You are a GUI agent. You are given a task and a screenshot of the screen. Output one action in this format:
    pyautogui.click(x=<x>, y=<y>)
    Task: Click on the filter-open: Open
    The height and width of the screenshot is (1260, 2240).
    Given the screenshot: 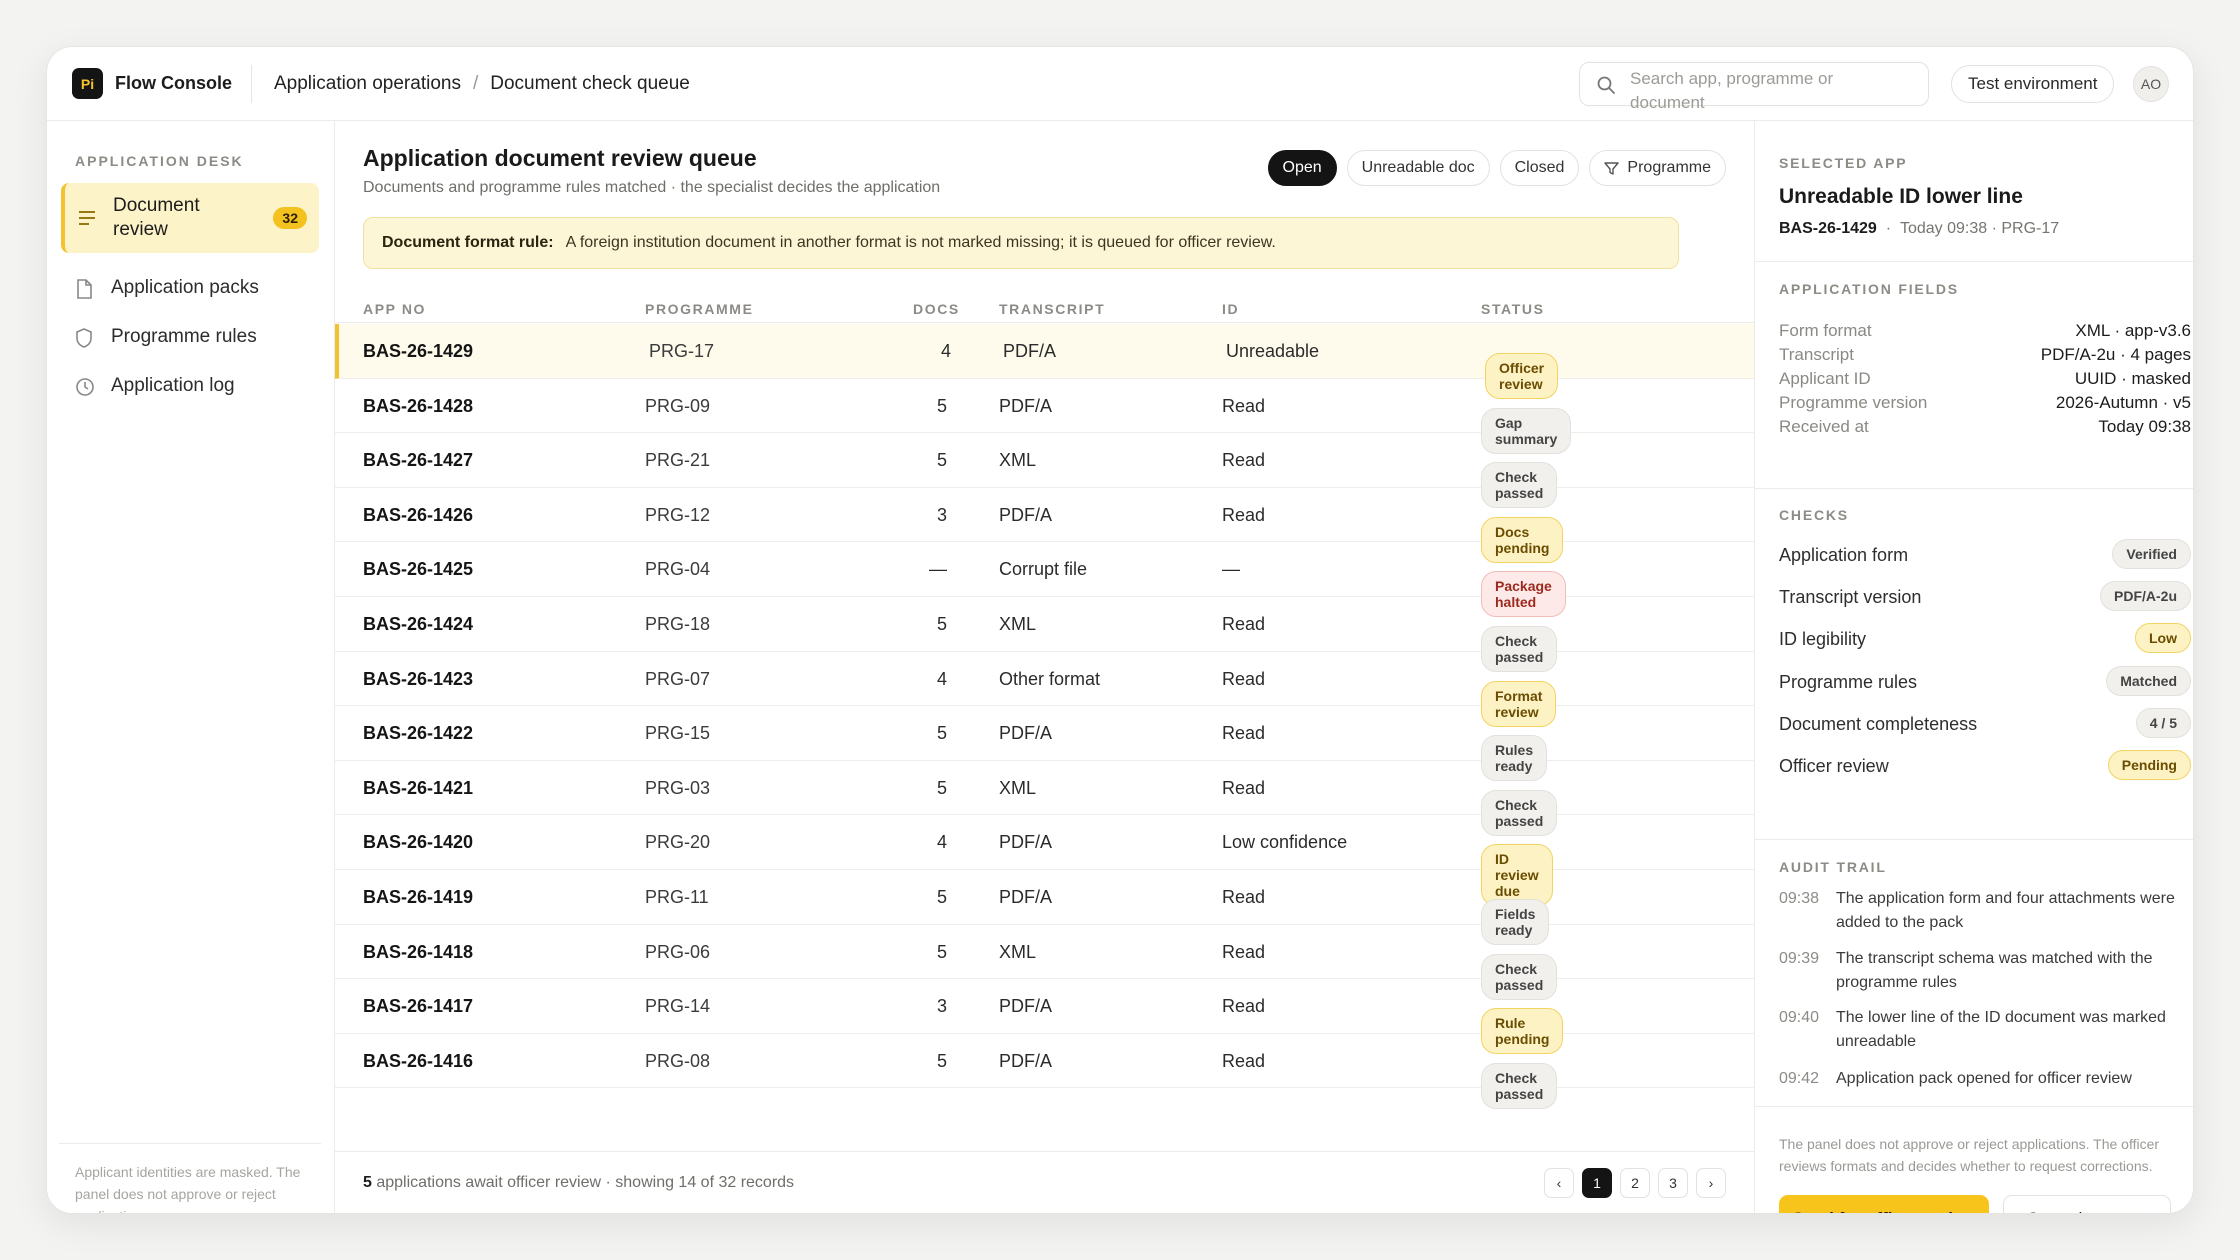 What is the action you would take?
    pyautogui.click(x=1302, y=168)
    